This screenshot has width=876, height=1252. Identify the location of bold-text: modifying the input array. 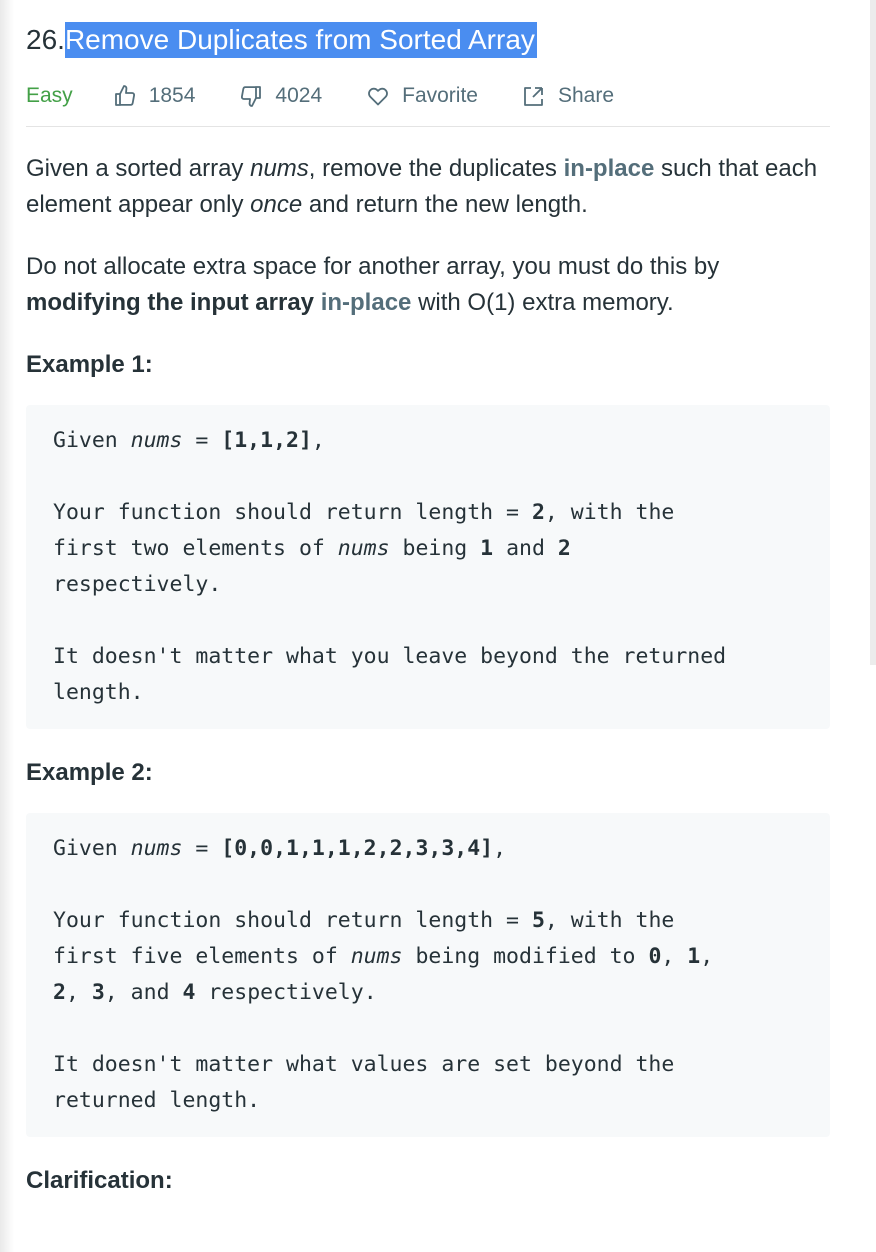
(170, 302).